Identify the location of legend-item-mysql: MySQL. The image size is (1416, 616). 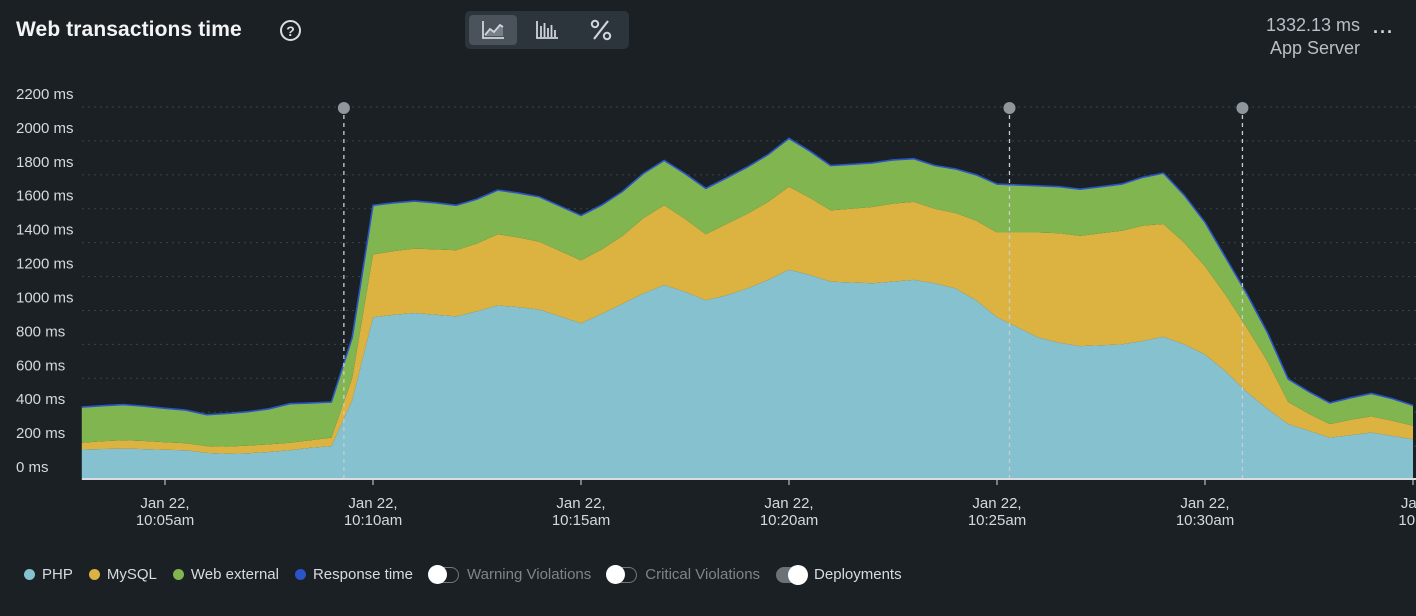
(122, 574).